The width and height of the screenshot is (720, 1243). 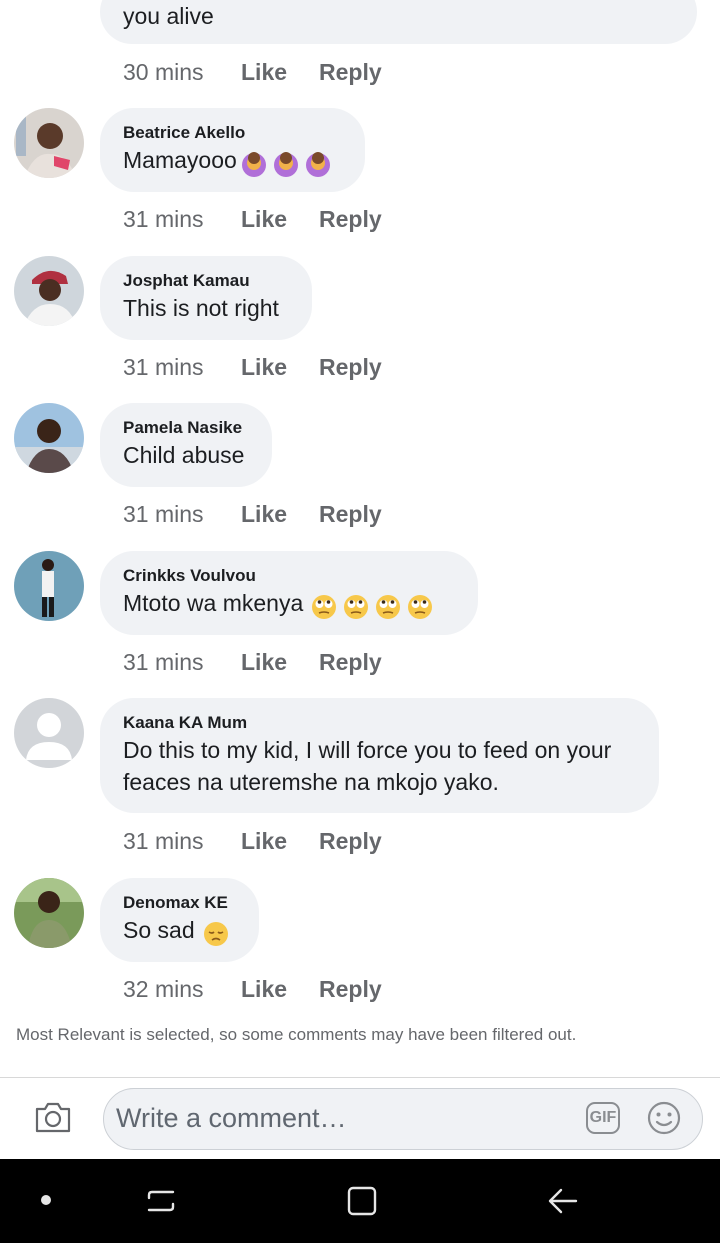 I want to click on comment-meta: 32 mins Like Reply, so click(x=252, y=989).